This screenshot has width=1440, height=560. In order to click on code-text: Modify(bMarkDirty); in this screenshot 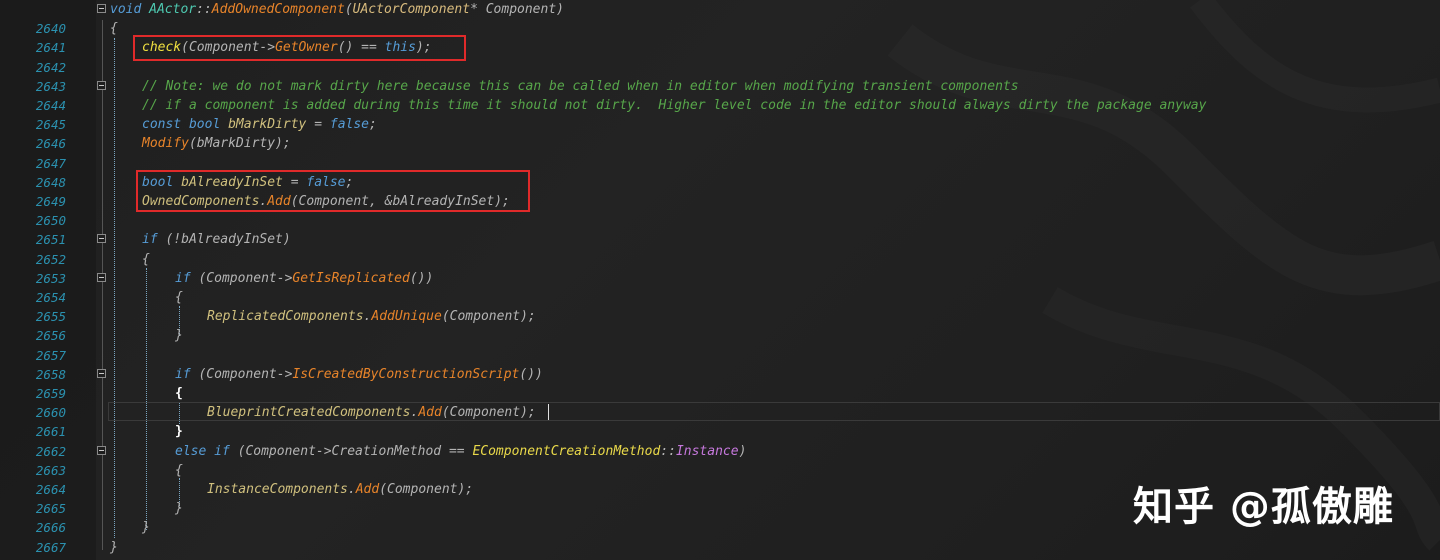, I will do `click(216, 143)`.